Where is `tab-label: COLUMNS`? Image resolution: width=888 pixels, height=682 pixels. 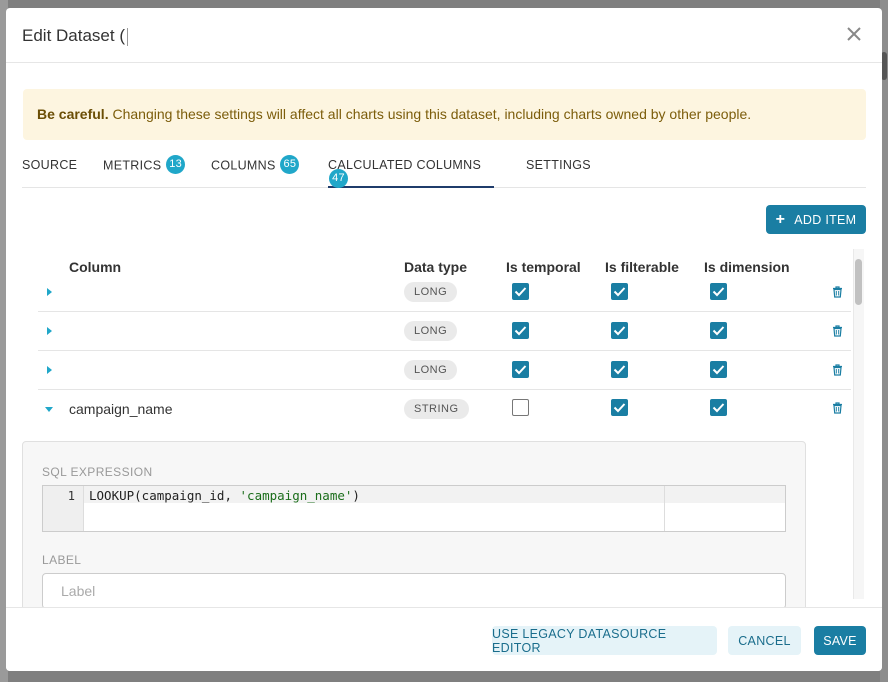 tab-label: COLUMNS is located at coordinates (243, 165).